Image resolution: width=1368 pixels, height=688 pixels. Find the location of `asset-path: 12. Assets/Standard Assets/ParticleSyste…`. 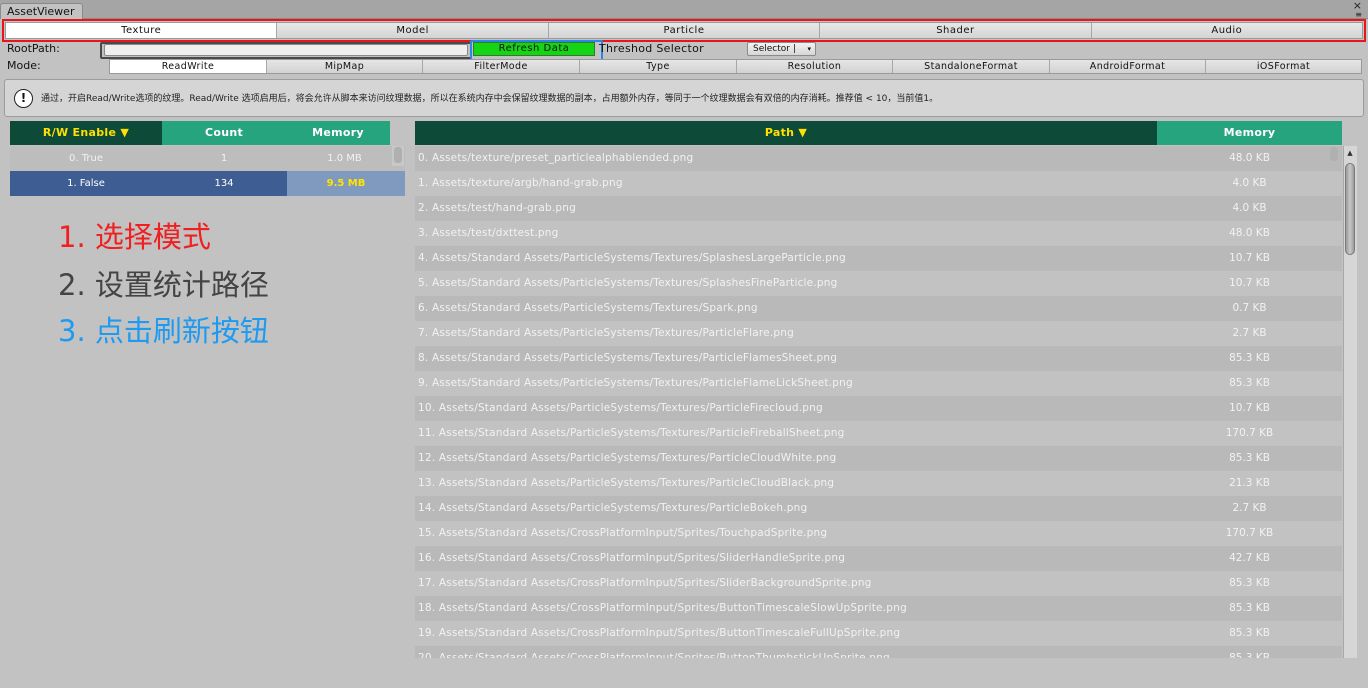

asset-path: 12. Assets/Standard Assets/ParticleSyste… is located at coordinates (627, 458).